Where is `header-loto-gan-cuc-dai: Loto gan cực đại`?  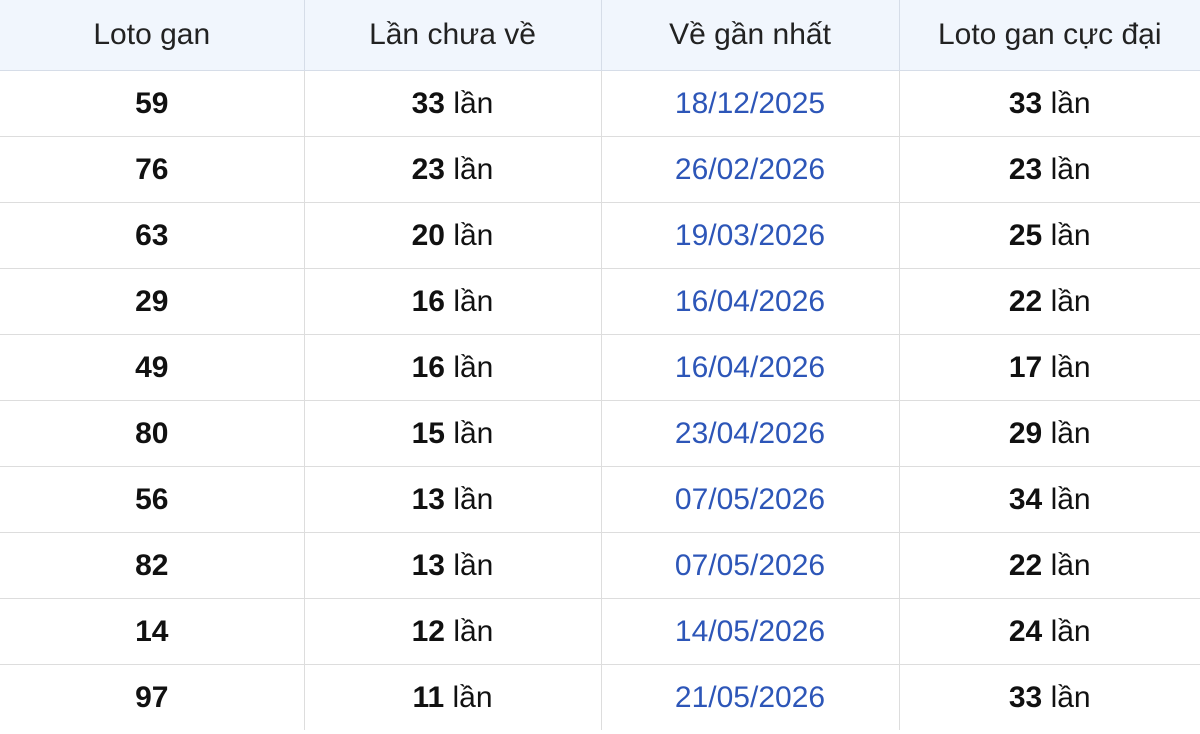
header-loto-gan-cuc-dai: Loto gan cực đại is located at coordinates (1049, 35).